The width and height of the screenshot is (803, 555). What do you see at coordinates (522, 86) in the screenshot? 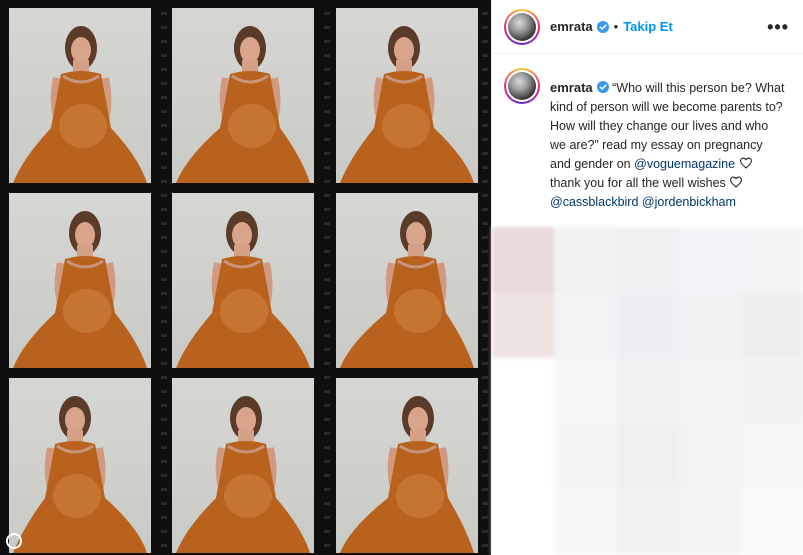
I see `caption-avatar` at bounding box center [522, 86].